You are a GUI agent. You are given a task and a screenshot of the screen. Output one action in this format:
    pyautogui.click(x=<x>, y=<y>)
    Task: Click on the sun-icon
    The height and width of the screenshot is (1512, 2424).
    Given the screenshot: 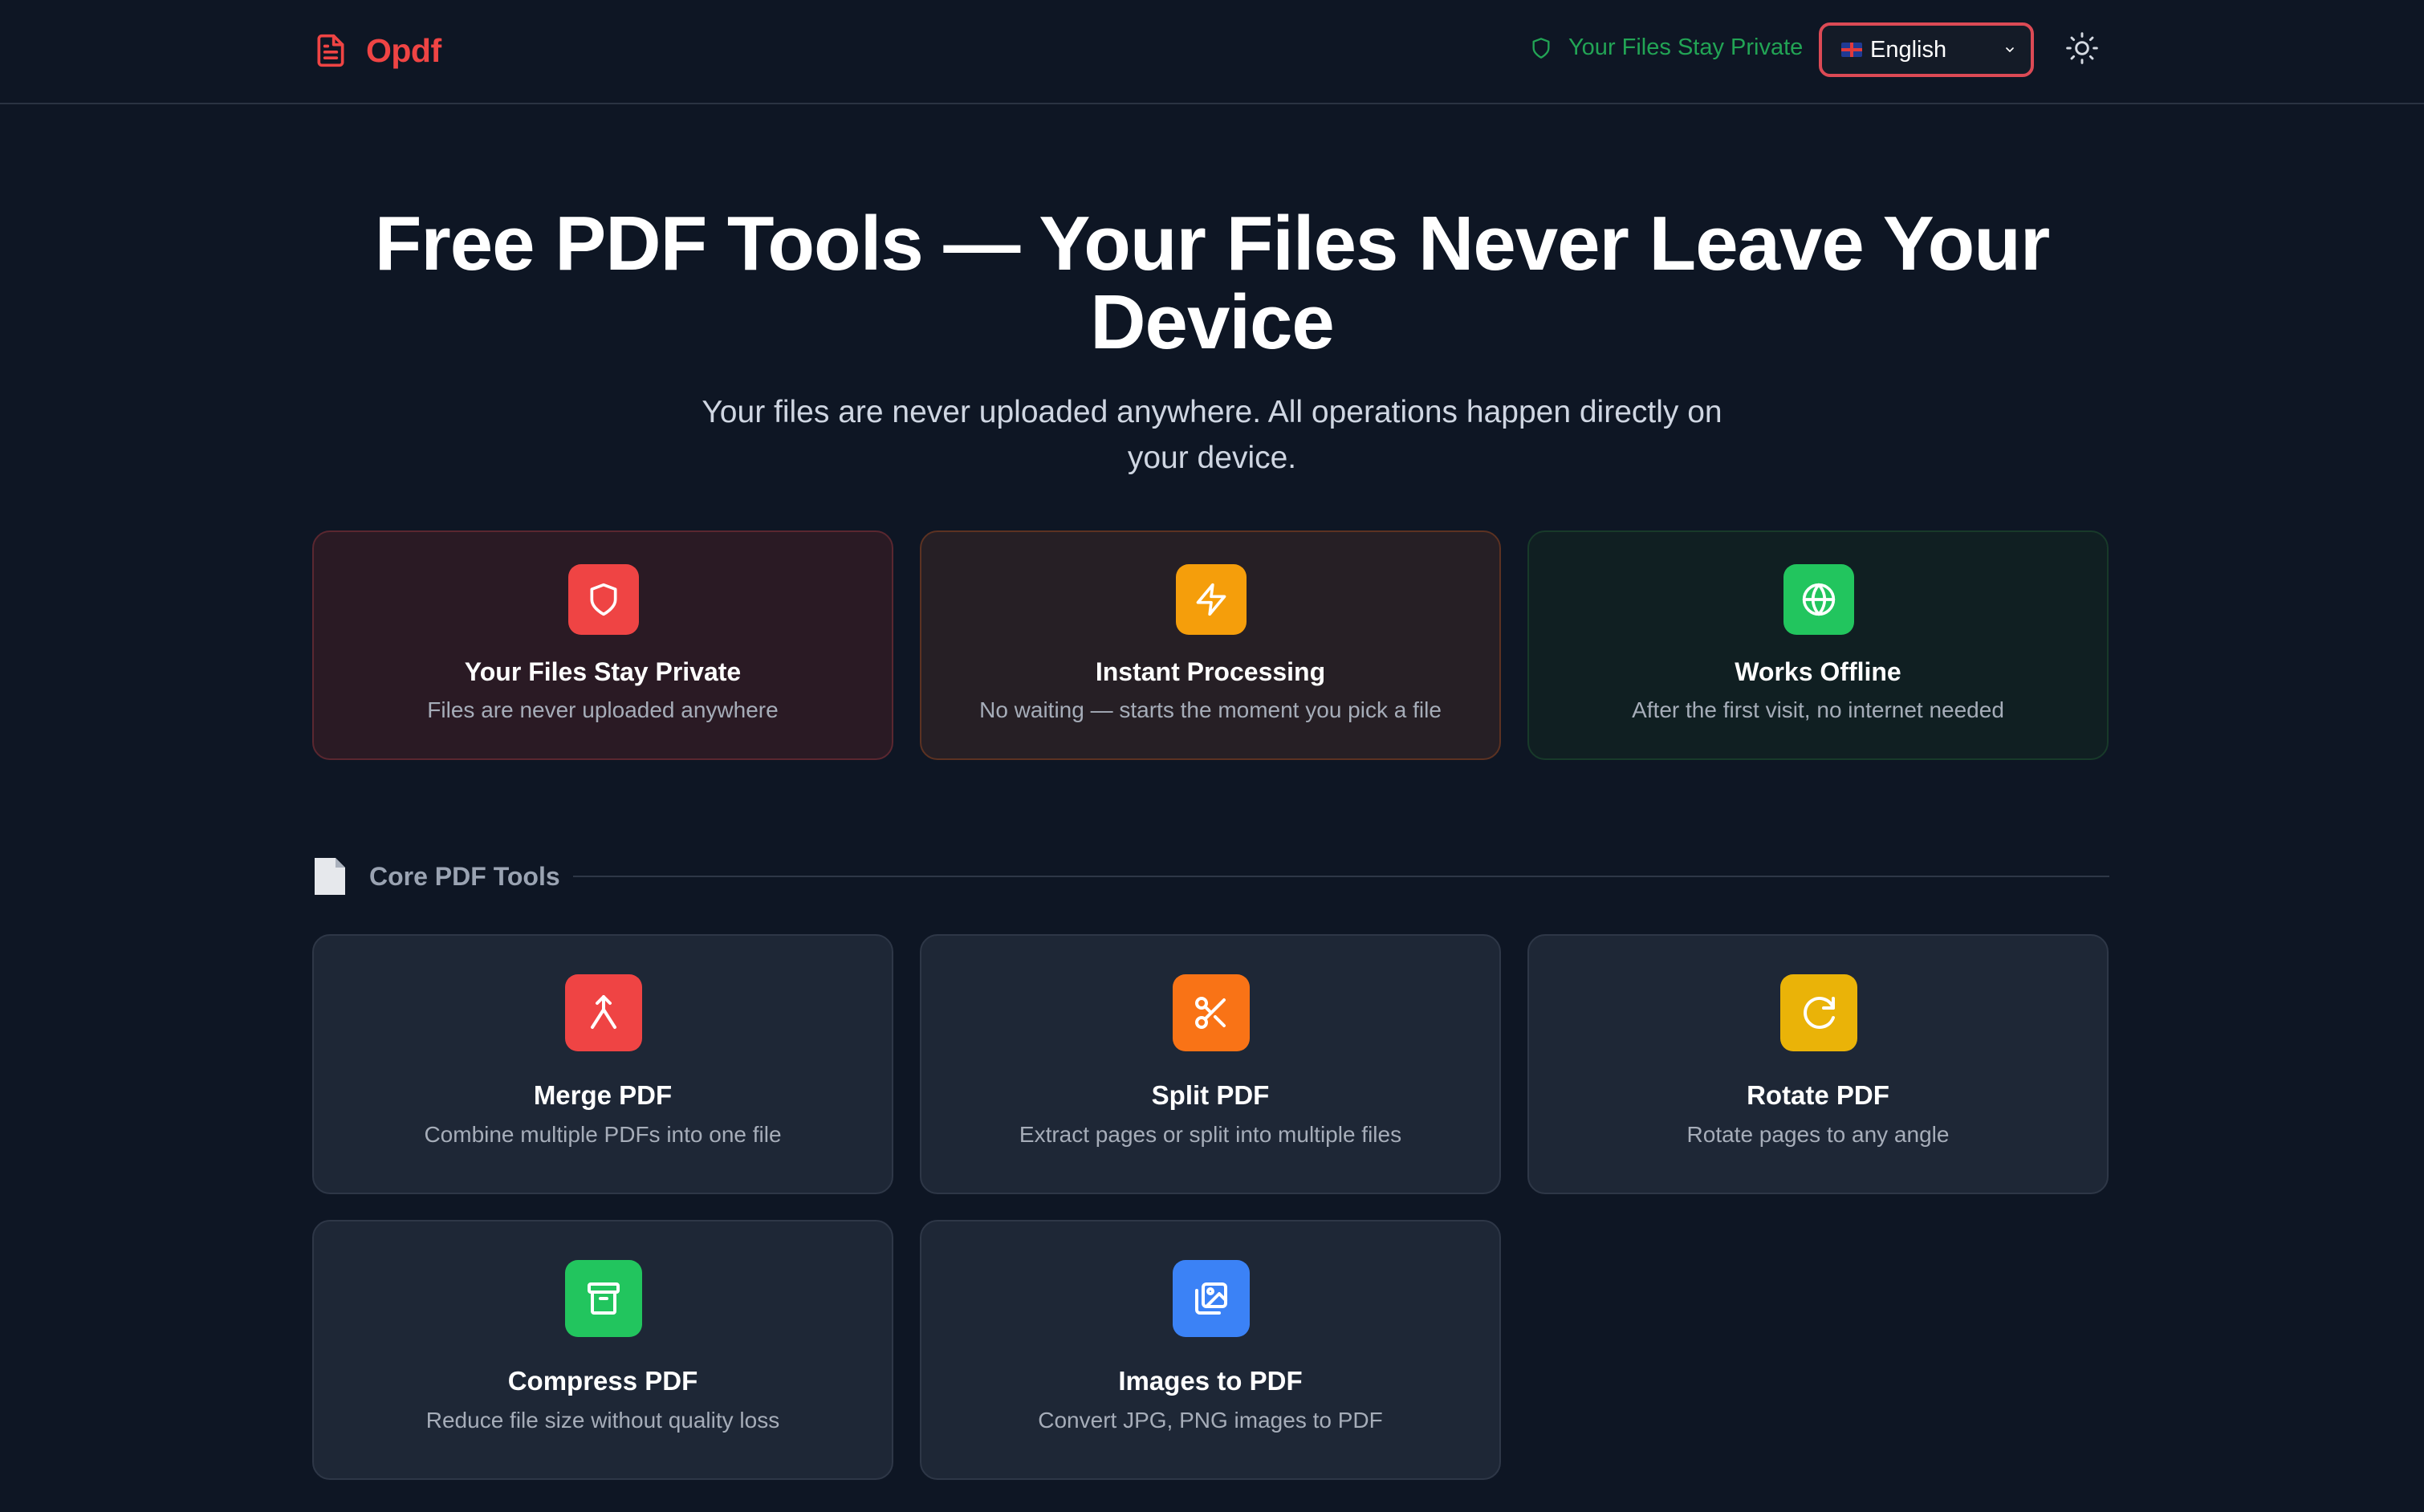 What is the action you would take?
    pyautogui.click(x=2082, y=48)
    